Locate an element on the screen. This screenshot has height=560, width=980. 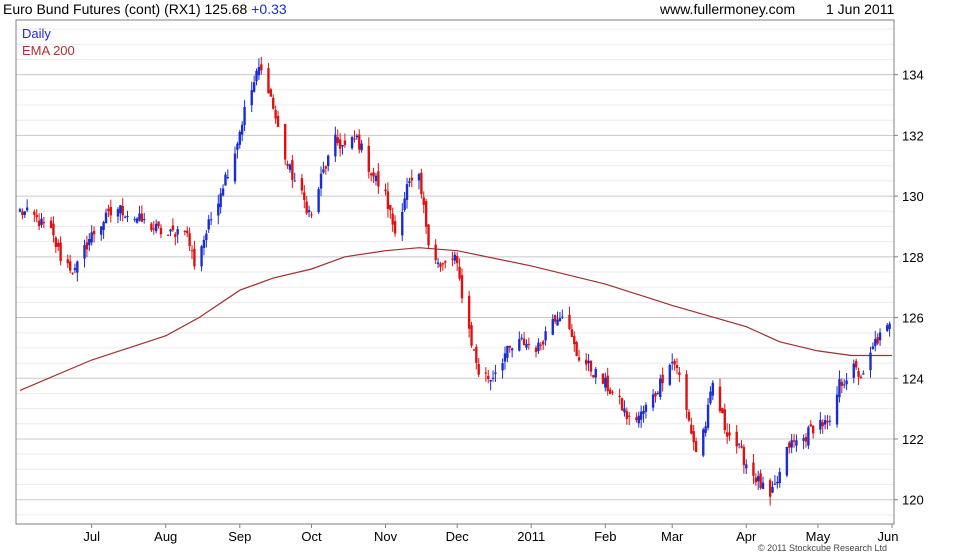
y-tick-label: 132 is located at coordinates (913, 135).